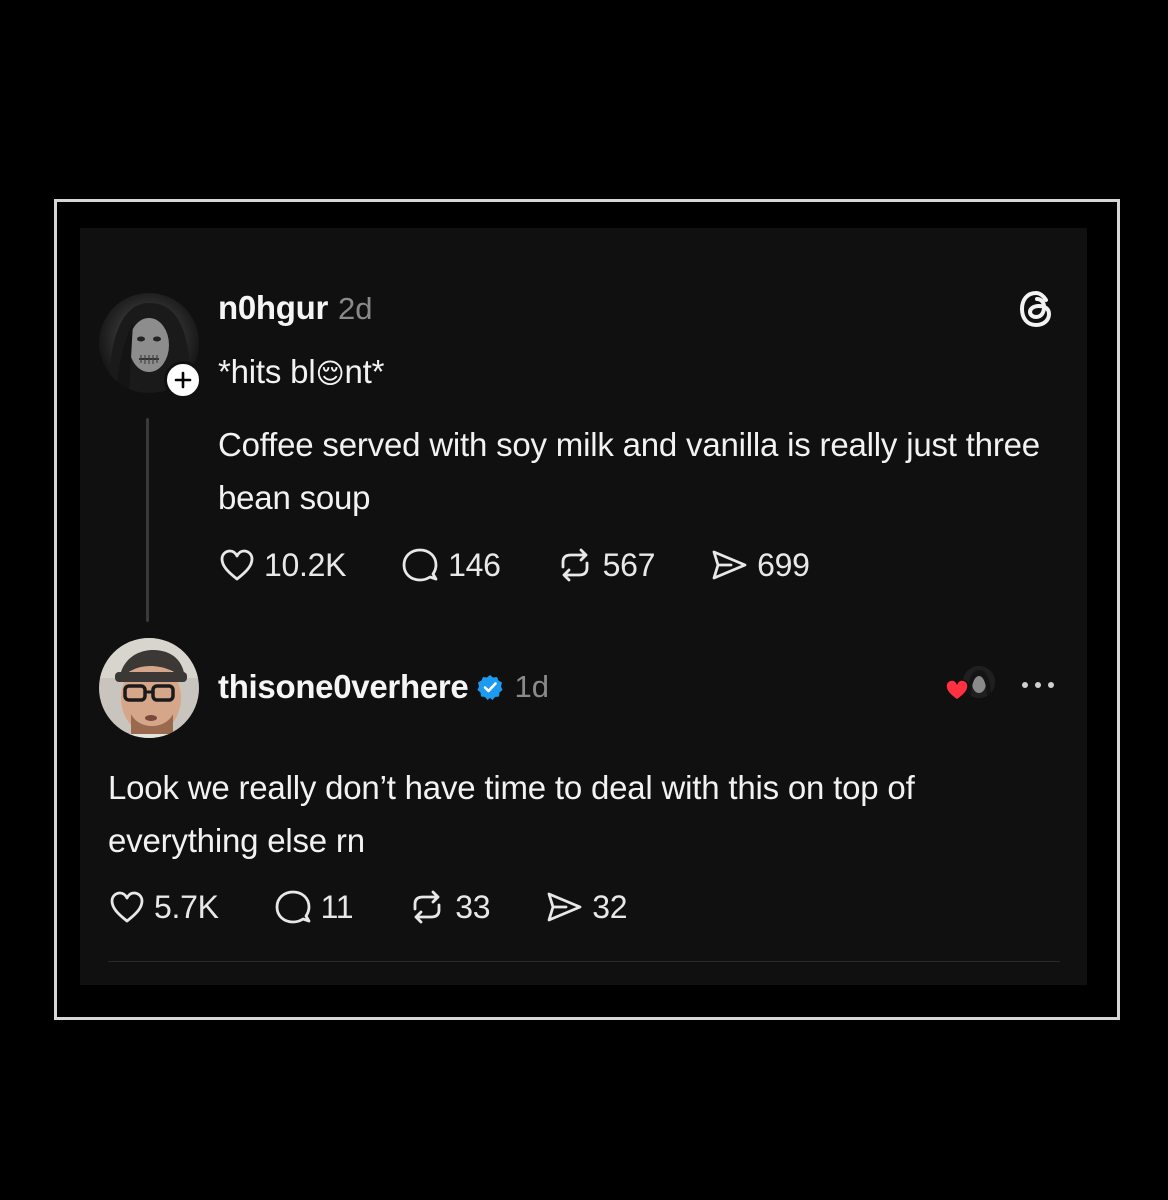  What do you see at coordinates (490, 687) in the screenshot?
I see `verified-badge-icon` at bounding box center [490, 687].